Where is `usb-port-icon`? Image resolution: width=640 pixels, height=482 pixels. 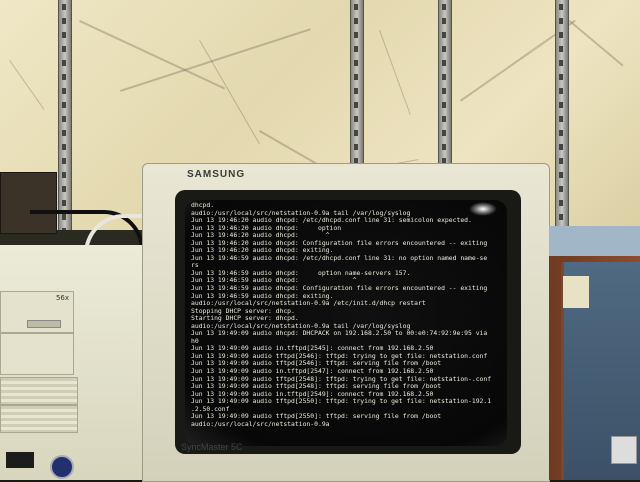
usb-port-icon is located at coordinates (20, 460).